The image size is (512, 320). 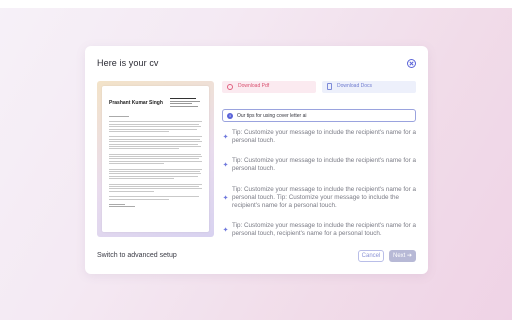 I want to click on cv-header-details, so click(x=186, y=103).